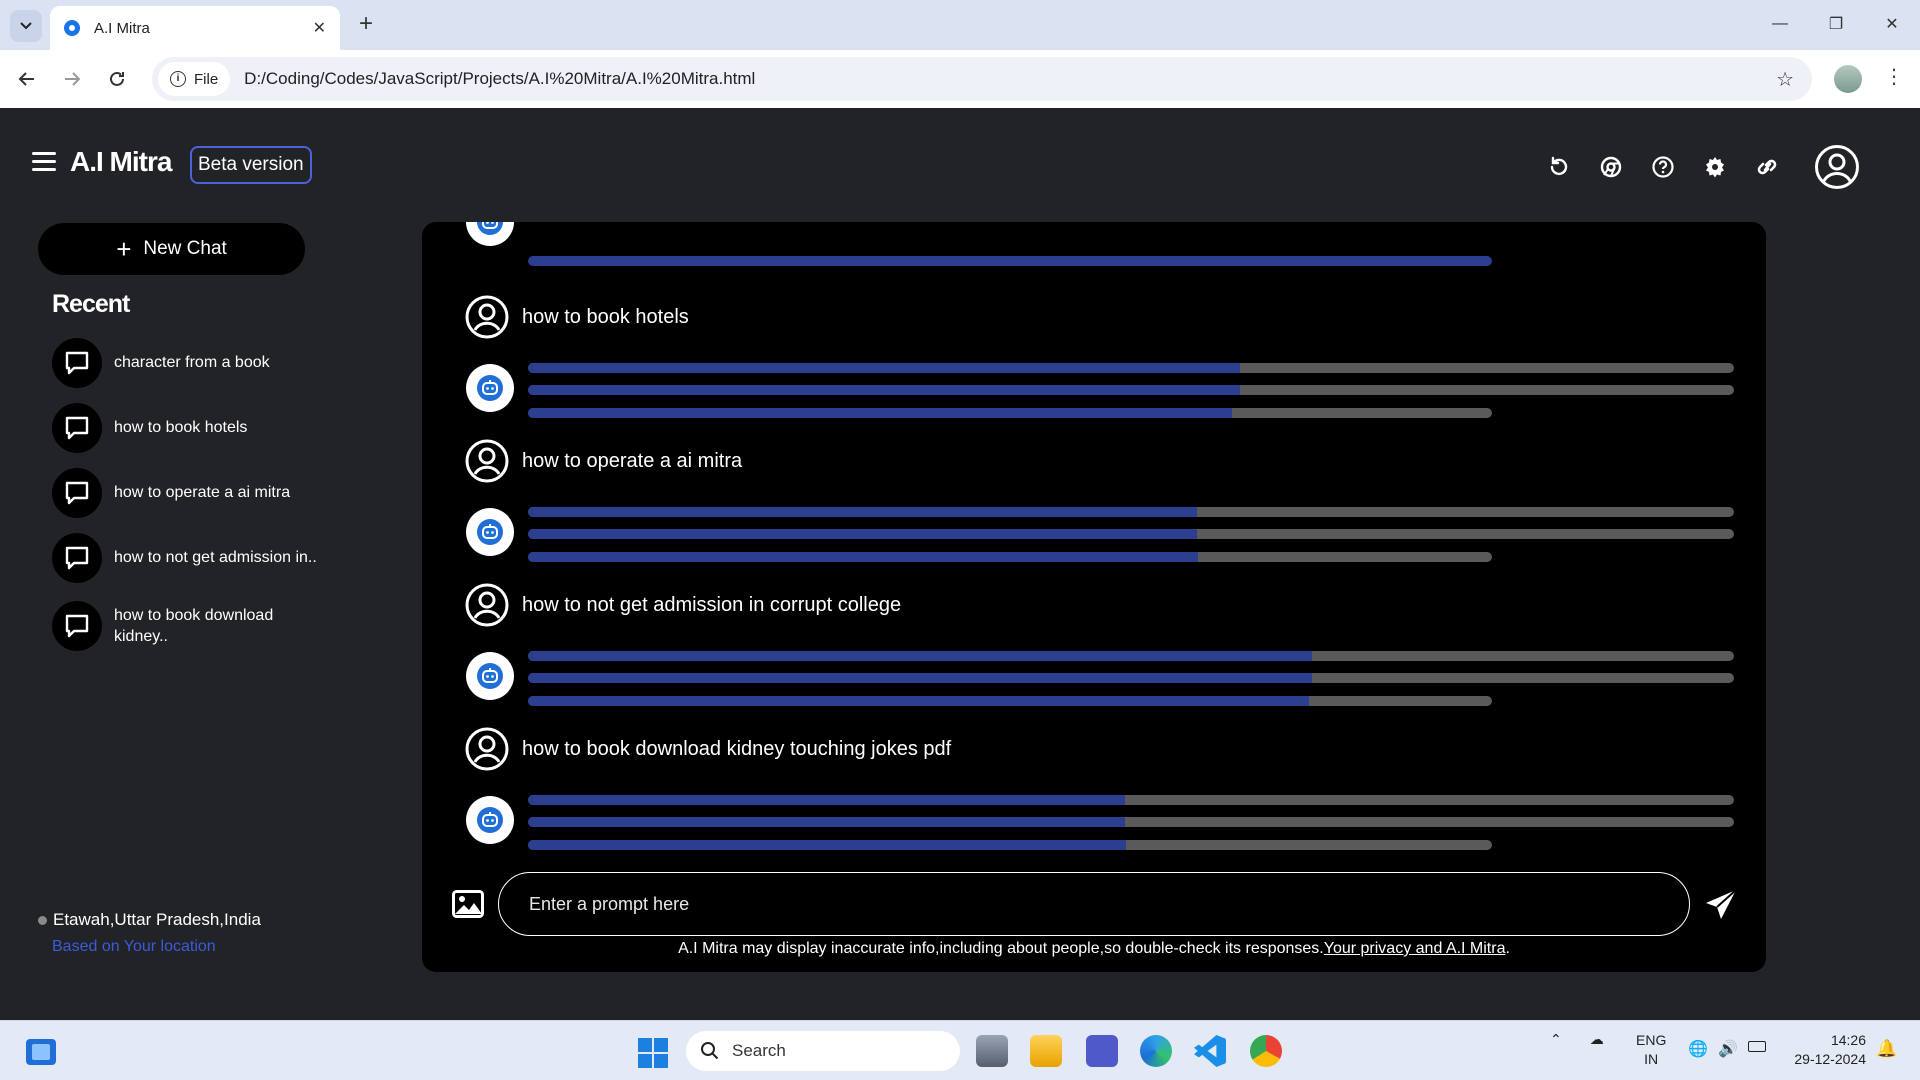 This screenshot has width=1920, height=1080. What do you see at coordinates (1556, 1039) in the screenshot?
I see `chevron-up-icon: ⌃` at bounding box center [1556, 1039].